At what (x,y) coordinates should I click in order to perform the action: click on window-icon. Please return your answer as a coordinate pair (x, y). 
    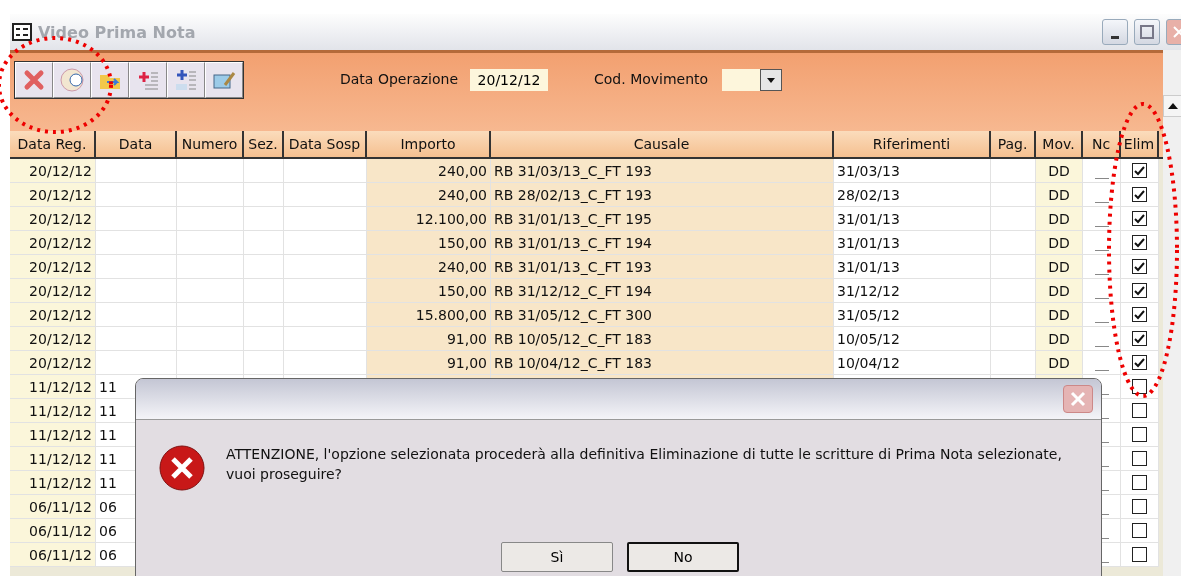
    Looking at the image, I should click on (22, 32).